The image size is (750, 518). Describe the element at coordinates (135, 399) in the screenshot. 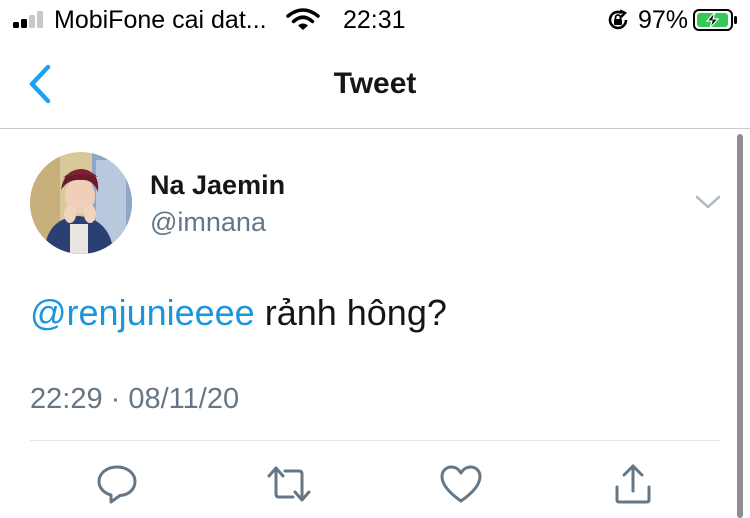

I see `tweet-timestamp: 22:29 · 08/11/20` at that location.